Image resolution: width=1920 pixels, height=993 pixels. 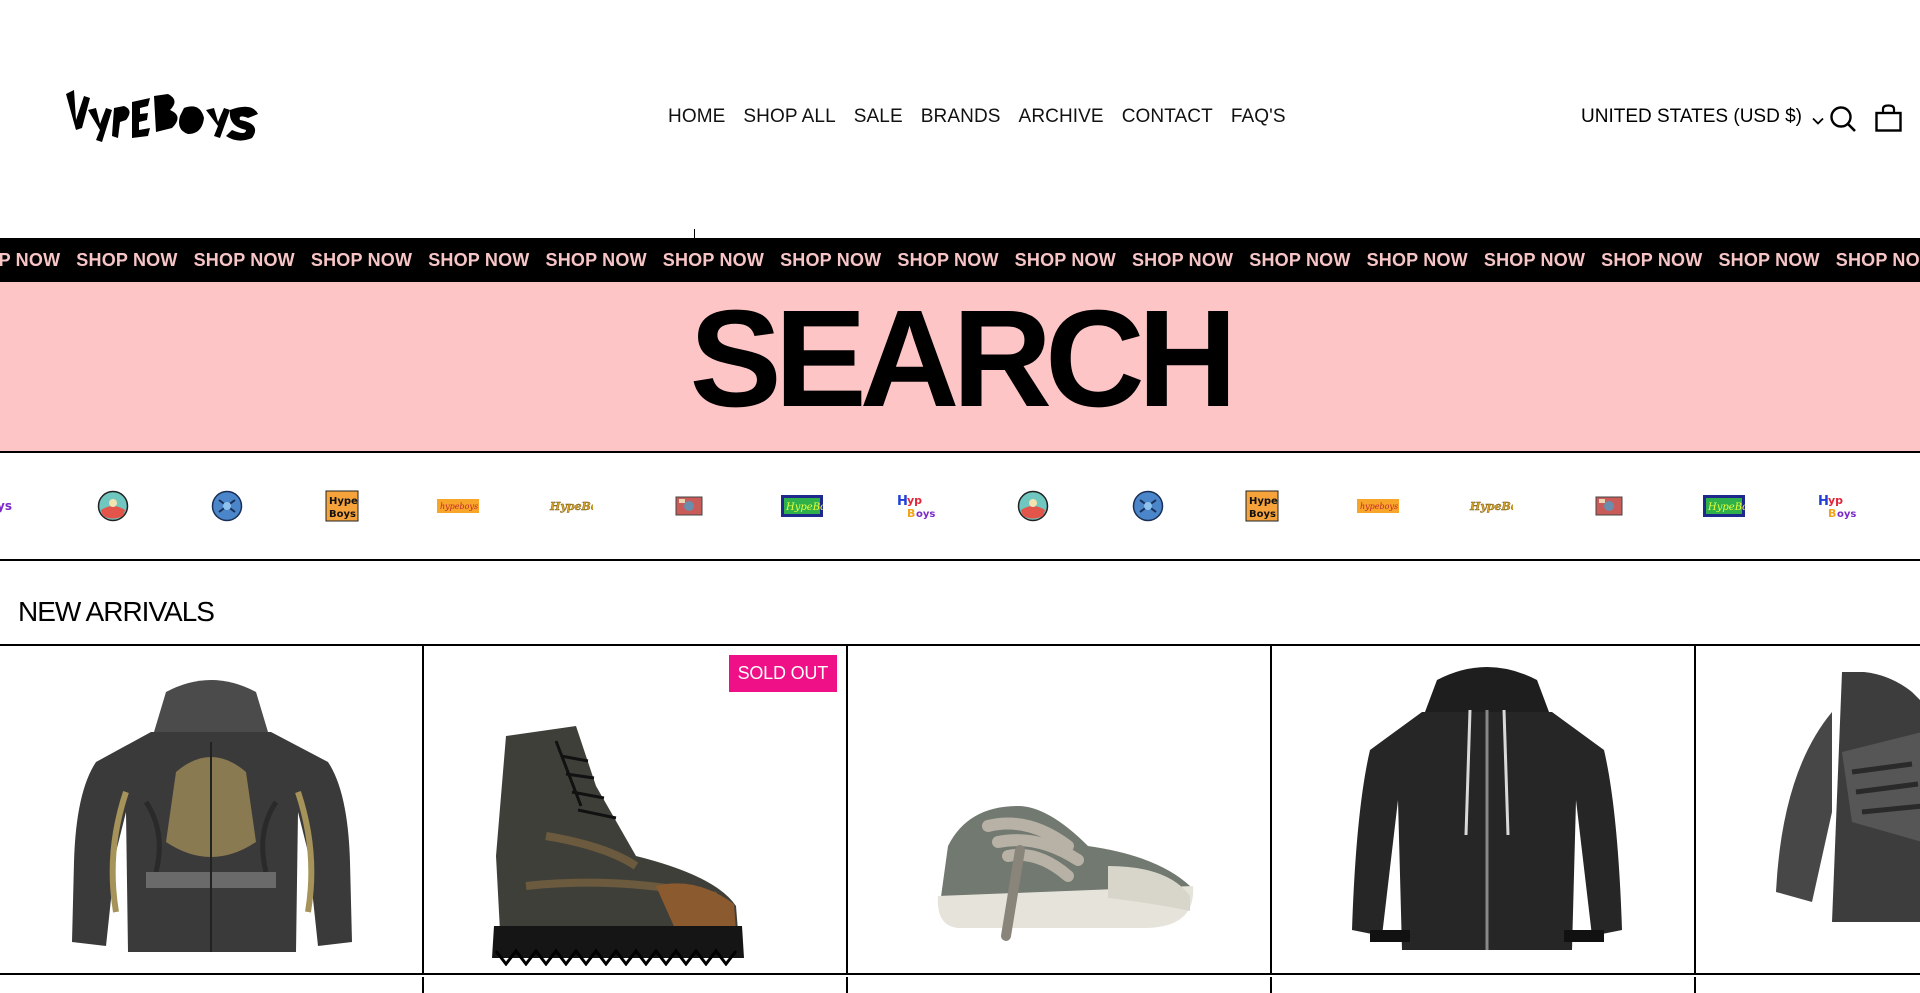 What do you see at coordinates (1691, 116) in the screenshot?
I see `currency-label: UNITED STATES (USD $)` at bounding box center [1691, 116].